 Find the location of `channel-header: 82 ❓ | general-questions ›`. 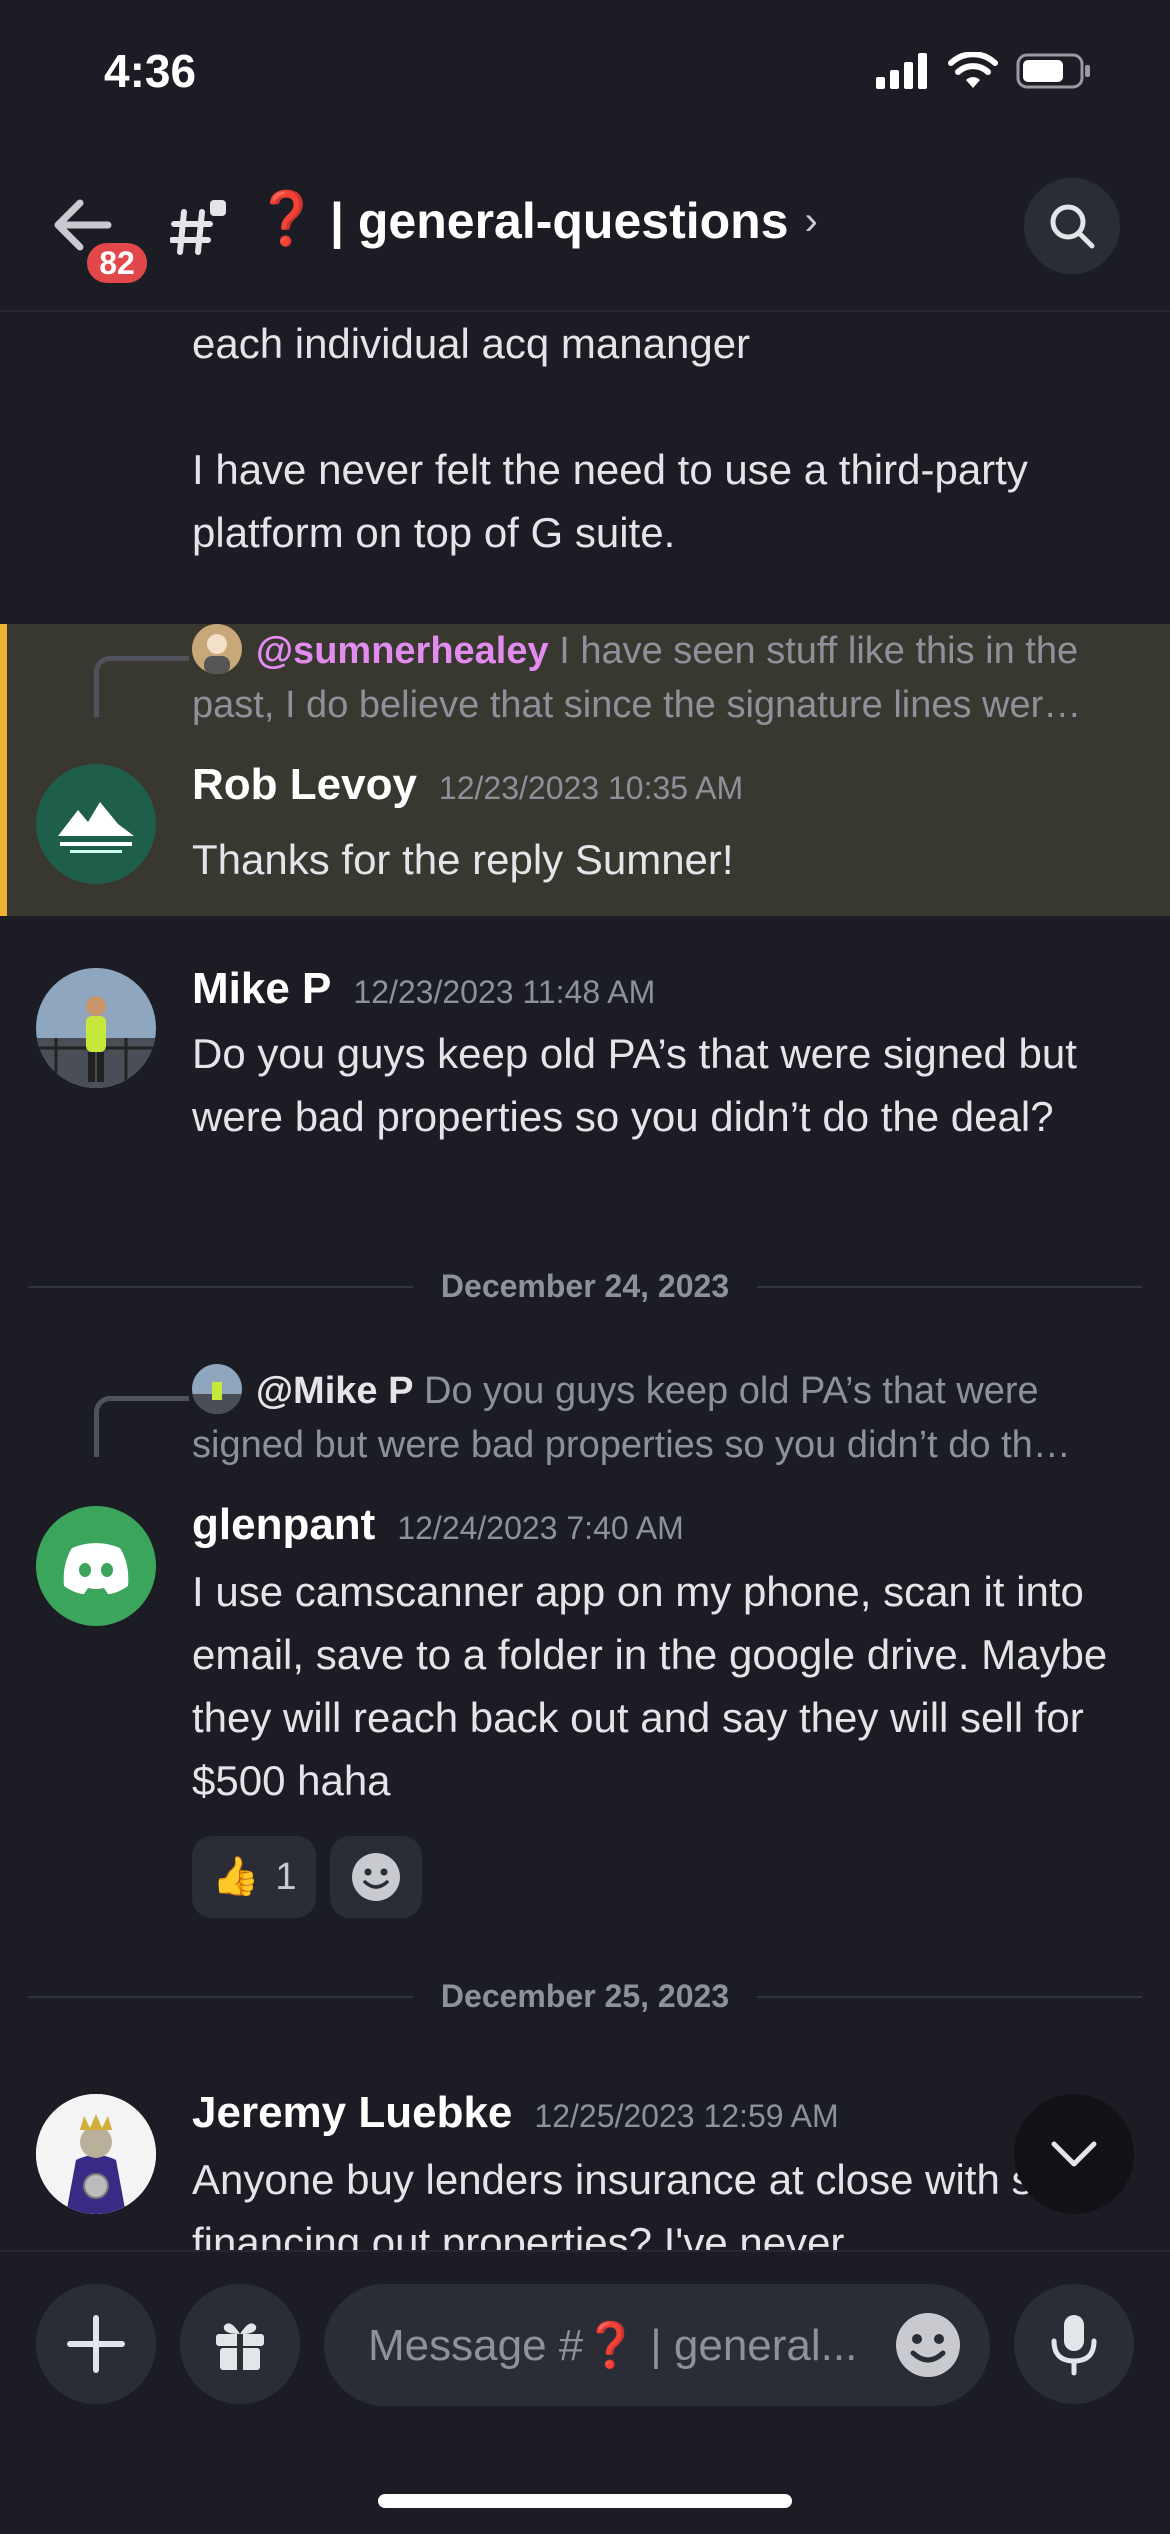

channel-header: 82 ❓ | general-questions › is located at coordinates (585, 231).